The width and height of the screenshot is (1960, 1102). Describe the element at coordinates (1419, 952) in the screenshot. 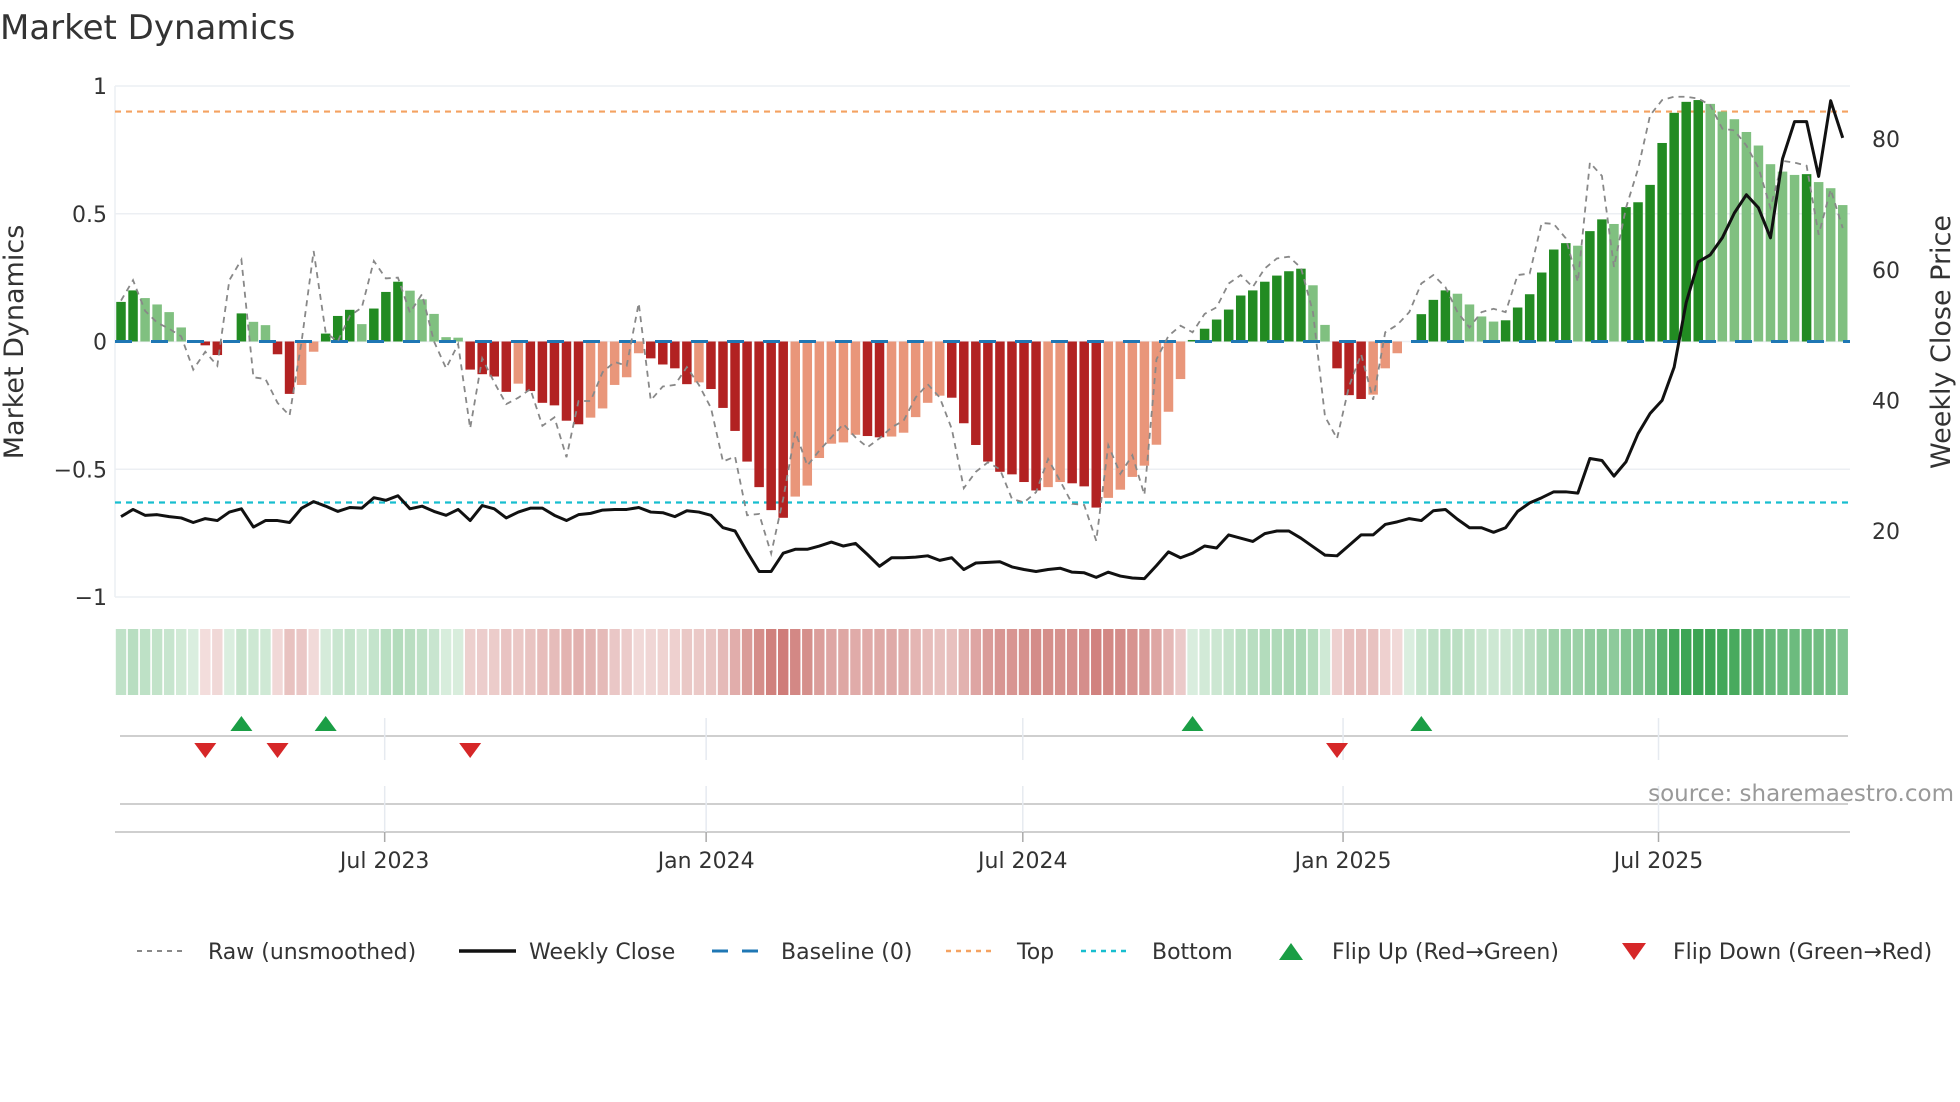

I see `legend-item-flip-up: Flip Up (Red→Green)` at that location.